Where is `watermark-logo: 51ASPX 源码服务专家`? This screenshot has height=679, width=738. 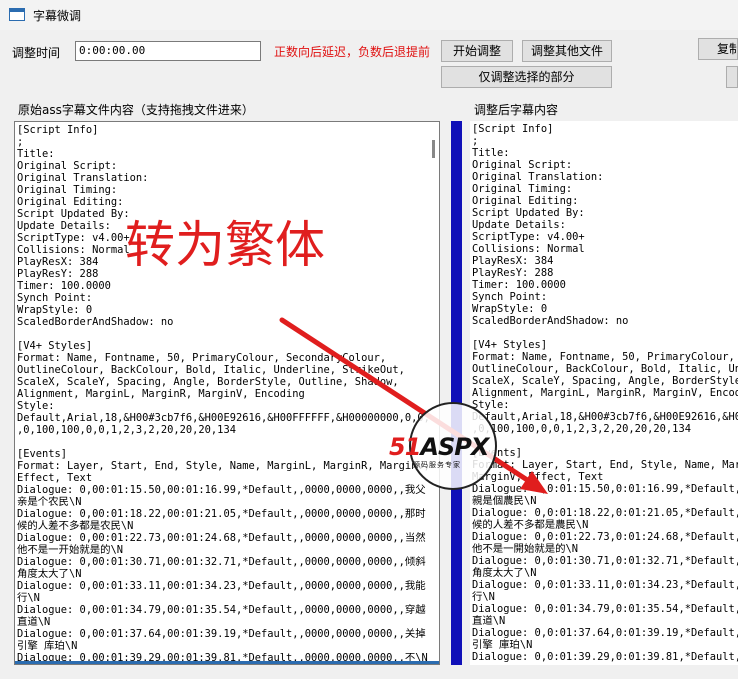 watermark-logo: 51ASPX 源码服务专家 is located at coordinates (448, 447).